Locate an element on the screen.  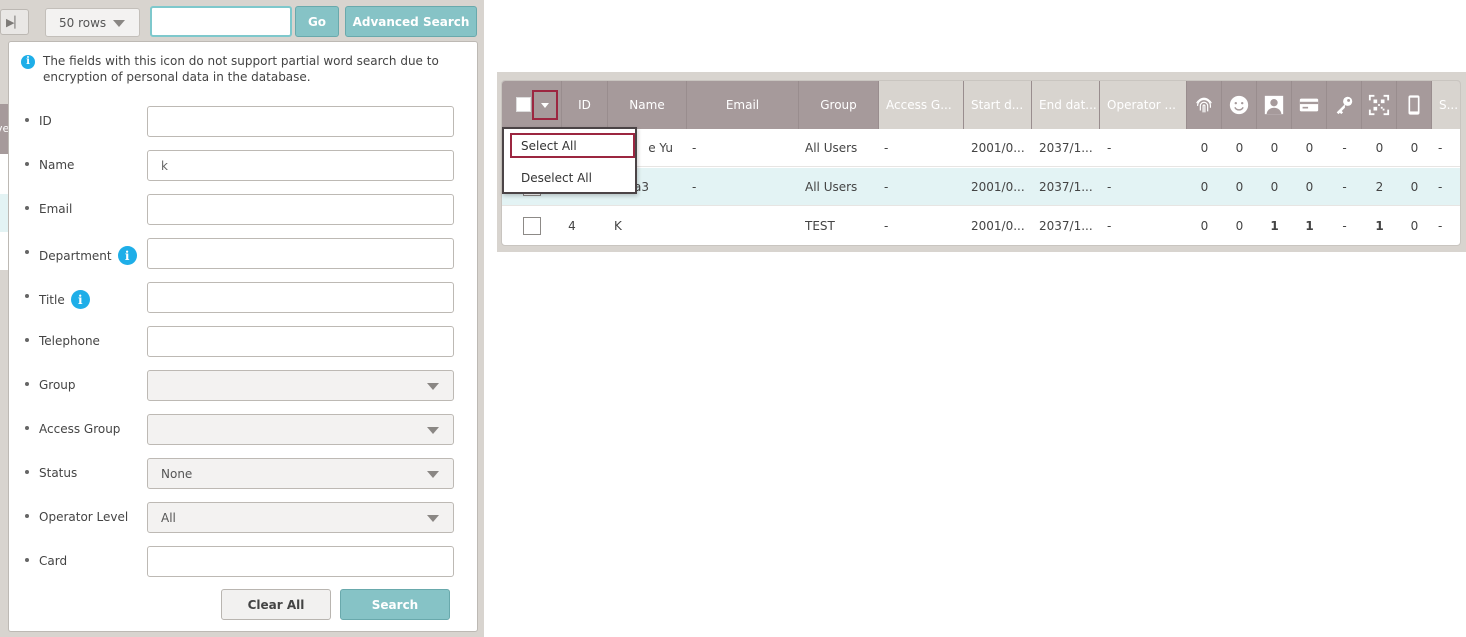
clear-all-button: Clear All is located at coordinates (276, 604).